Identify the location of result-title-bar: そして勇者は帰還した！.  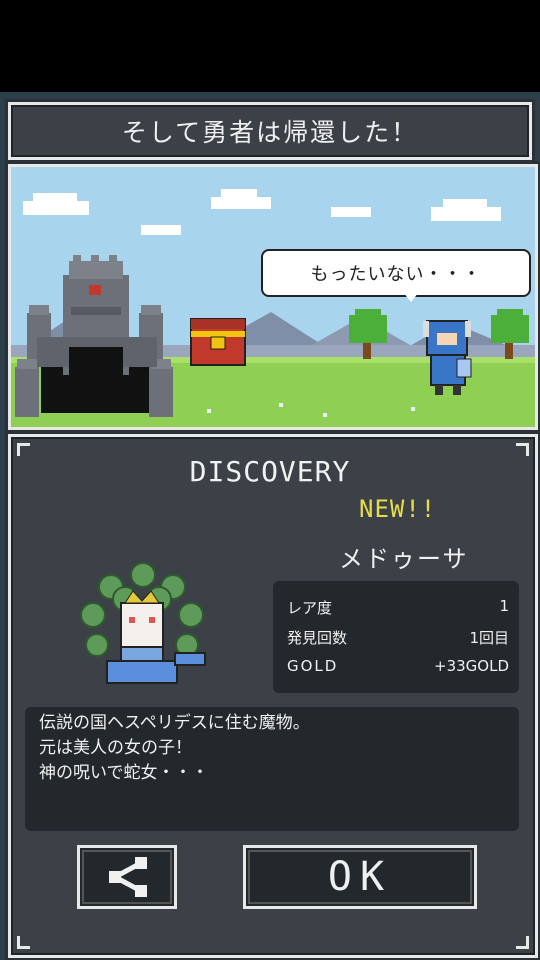
(270, 131).